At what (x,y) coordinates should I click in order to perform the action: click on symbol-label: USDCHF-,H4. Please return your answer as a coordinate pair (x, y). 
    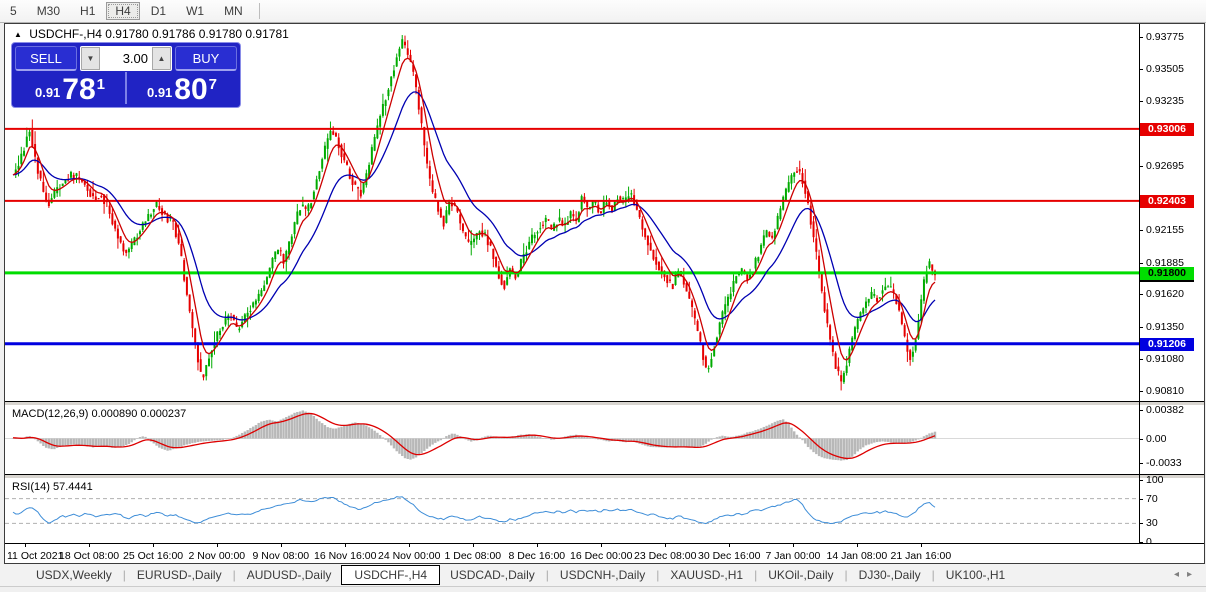
    Looking at the image, I should click on (65, 34).